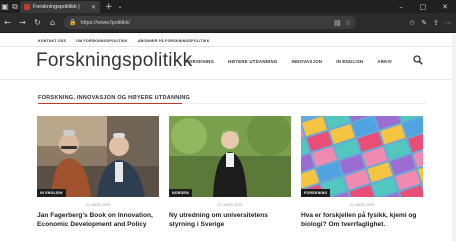  I want to click on nav-item-forskning: FORSKNING, so click(200, 61).